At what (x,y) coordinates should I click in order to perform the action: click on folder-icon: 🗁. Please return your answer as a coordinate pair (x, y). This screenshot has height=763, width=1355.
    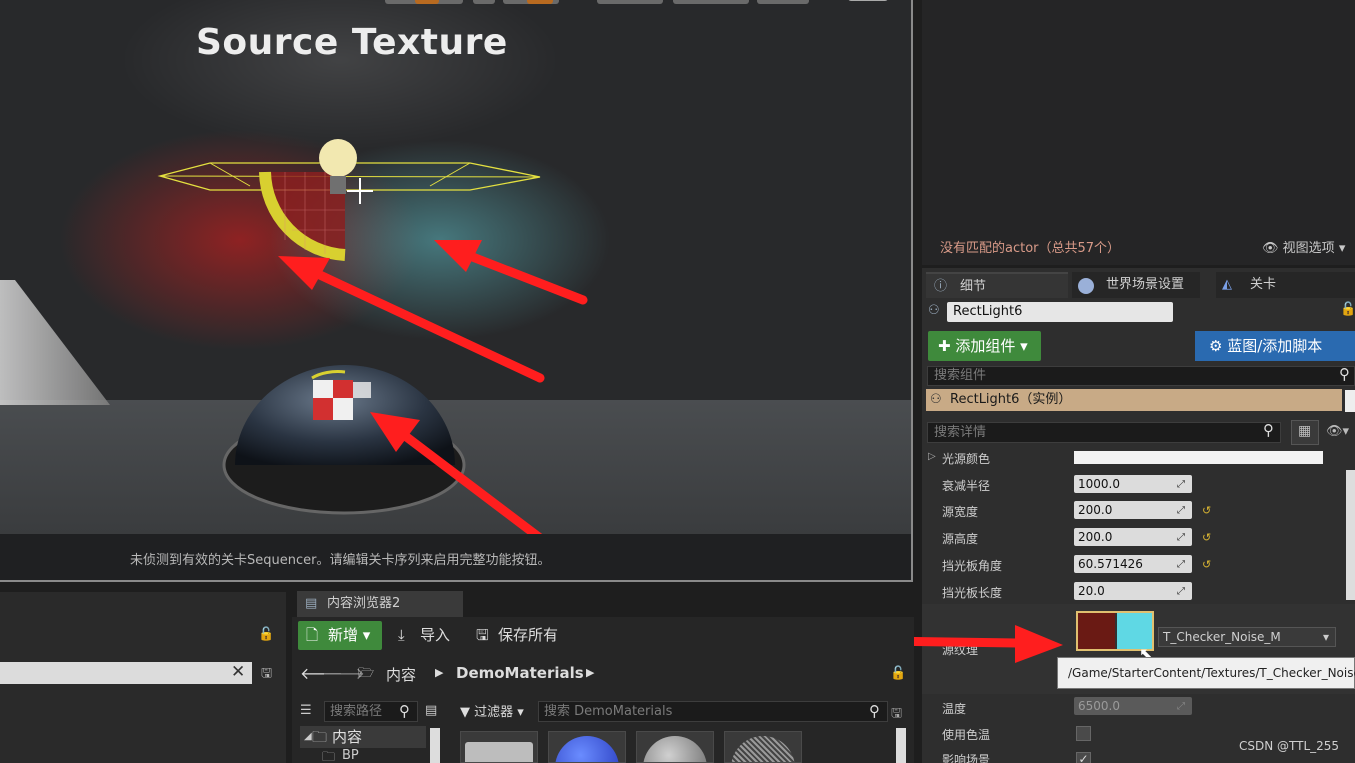
    Looking at the image, I should click on (366, 673).